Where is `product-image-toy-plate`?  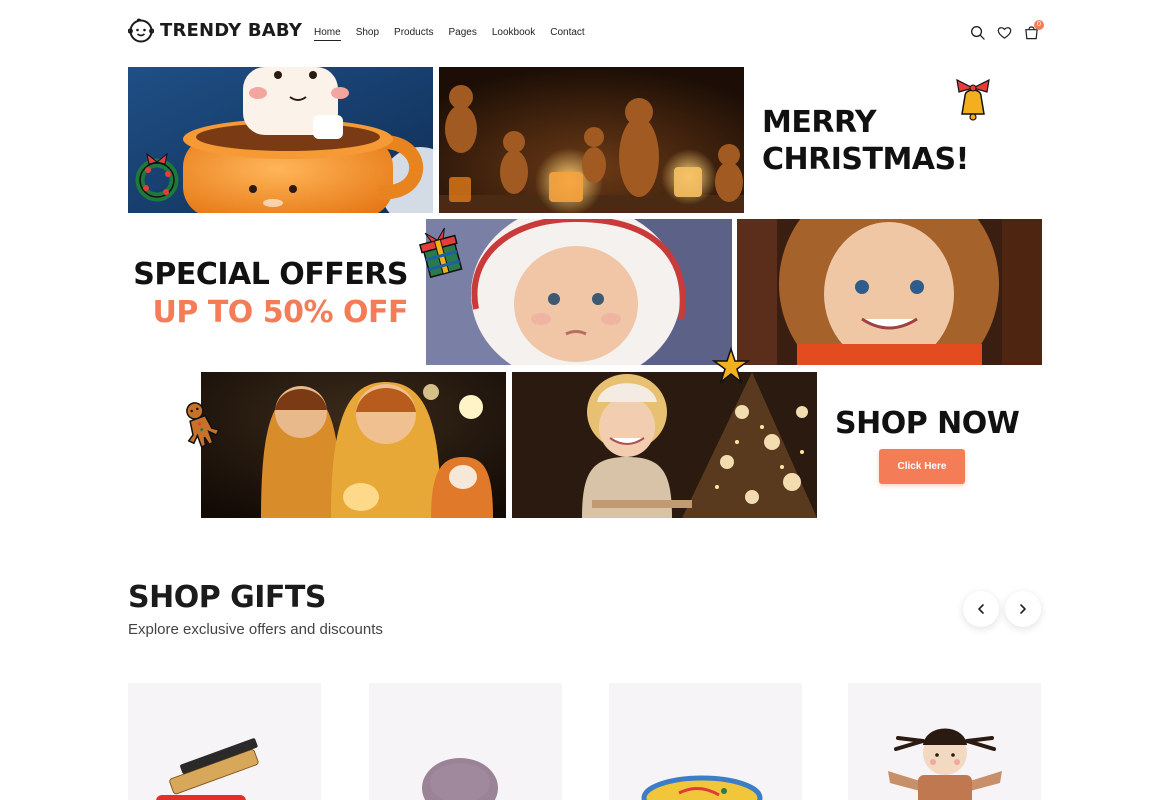
product-image-toy-plate is located at coordinates (702, 787).